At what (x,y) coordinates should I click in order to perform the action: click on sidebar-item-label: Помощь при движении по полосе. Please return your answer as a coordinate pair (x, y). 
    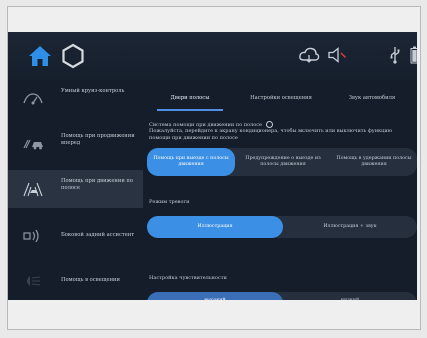
    Looking at the image, I should click on (97, 184).